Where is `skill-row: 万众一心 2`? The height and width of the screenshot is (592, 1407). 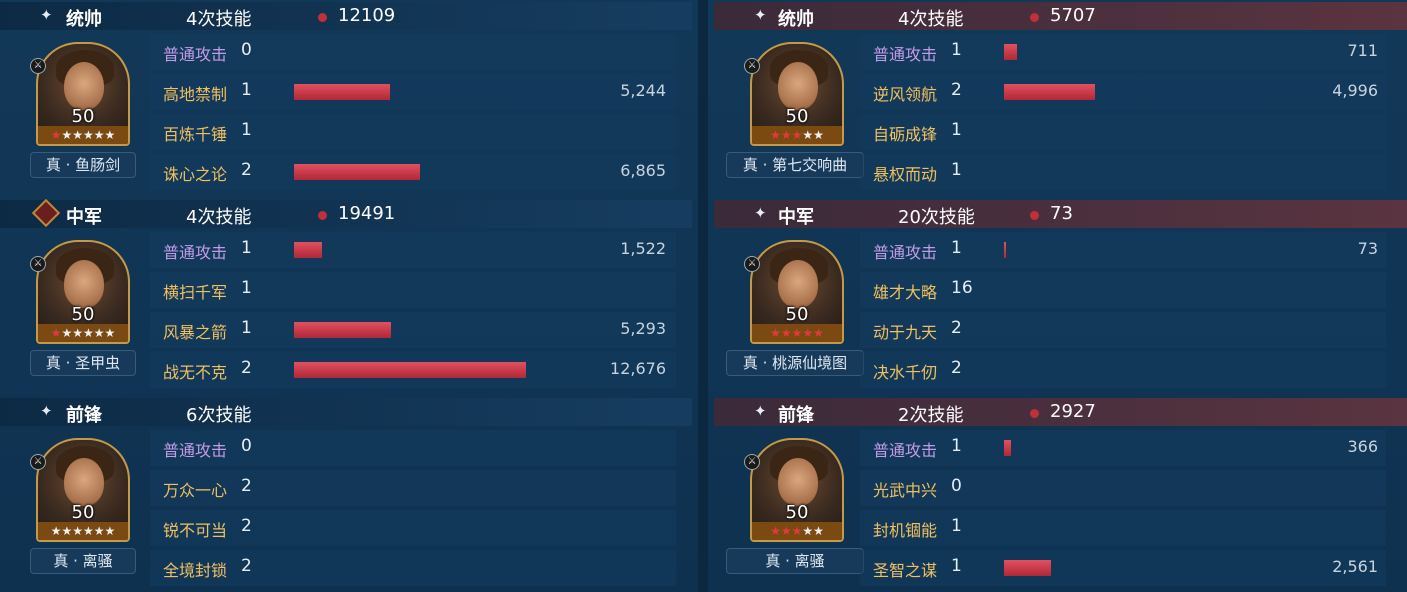 skill-row: 万众一心 2 is located at coordinates (413, 488).